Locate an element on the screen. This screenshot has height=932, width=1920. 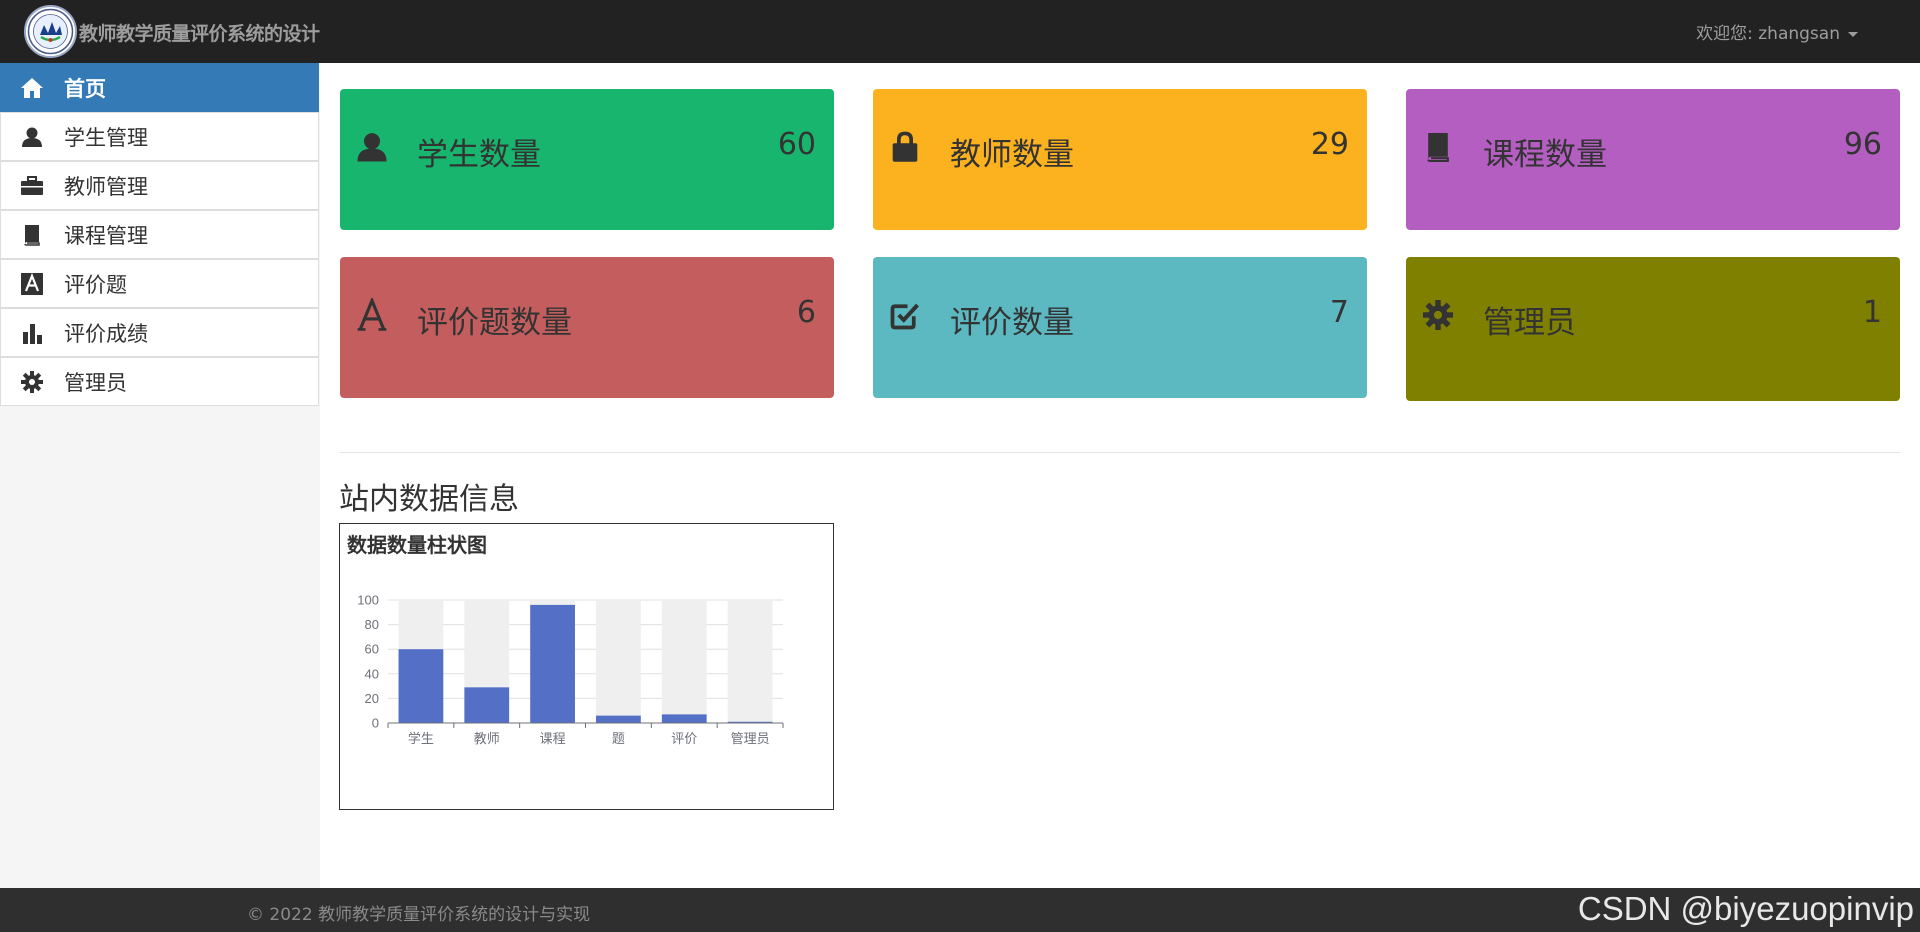
app-title: 教师教学质量评价系统的设计 is located at coordinates (199, 32).